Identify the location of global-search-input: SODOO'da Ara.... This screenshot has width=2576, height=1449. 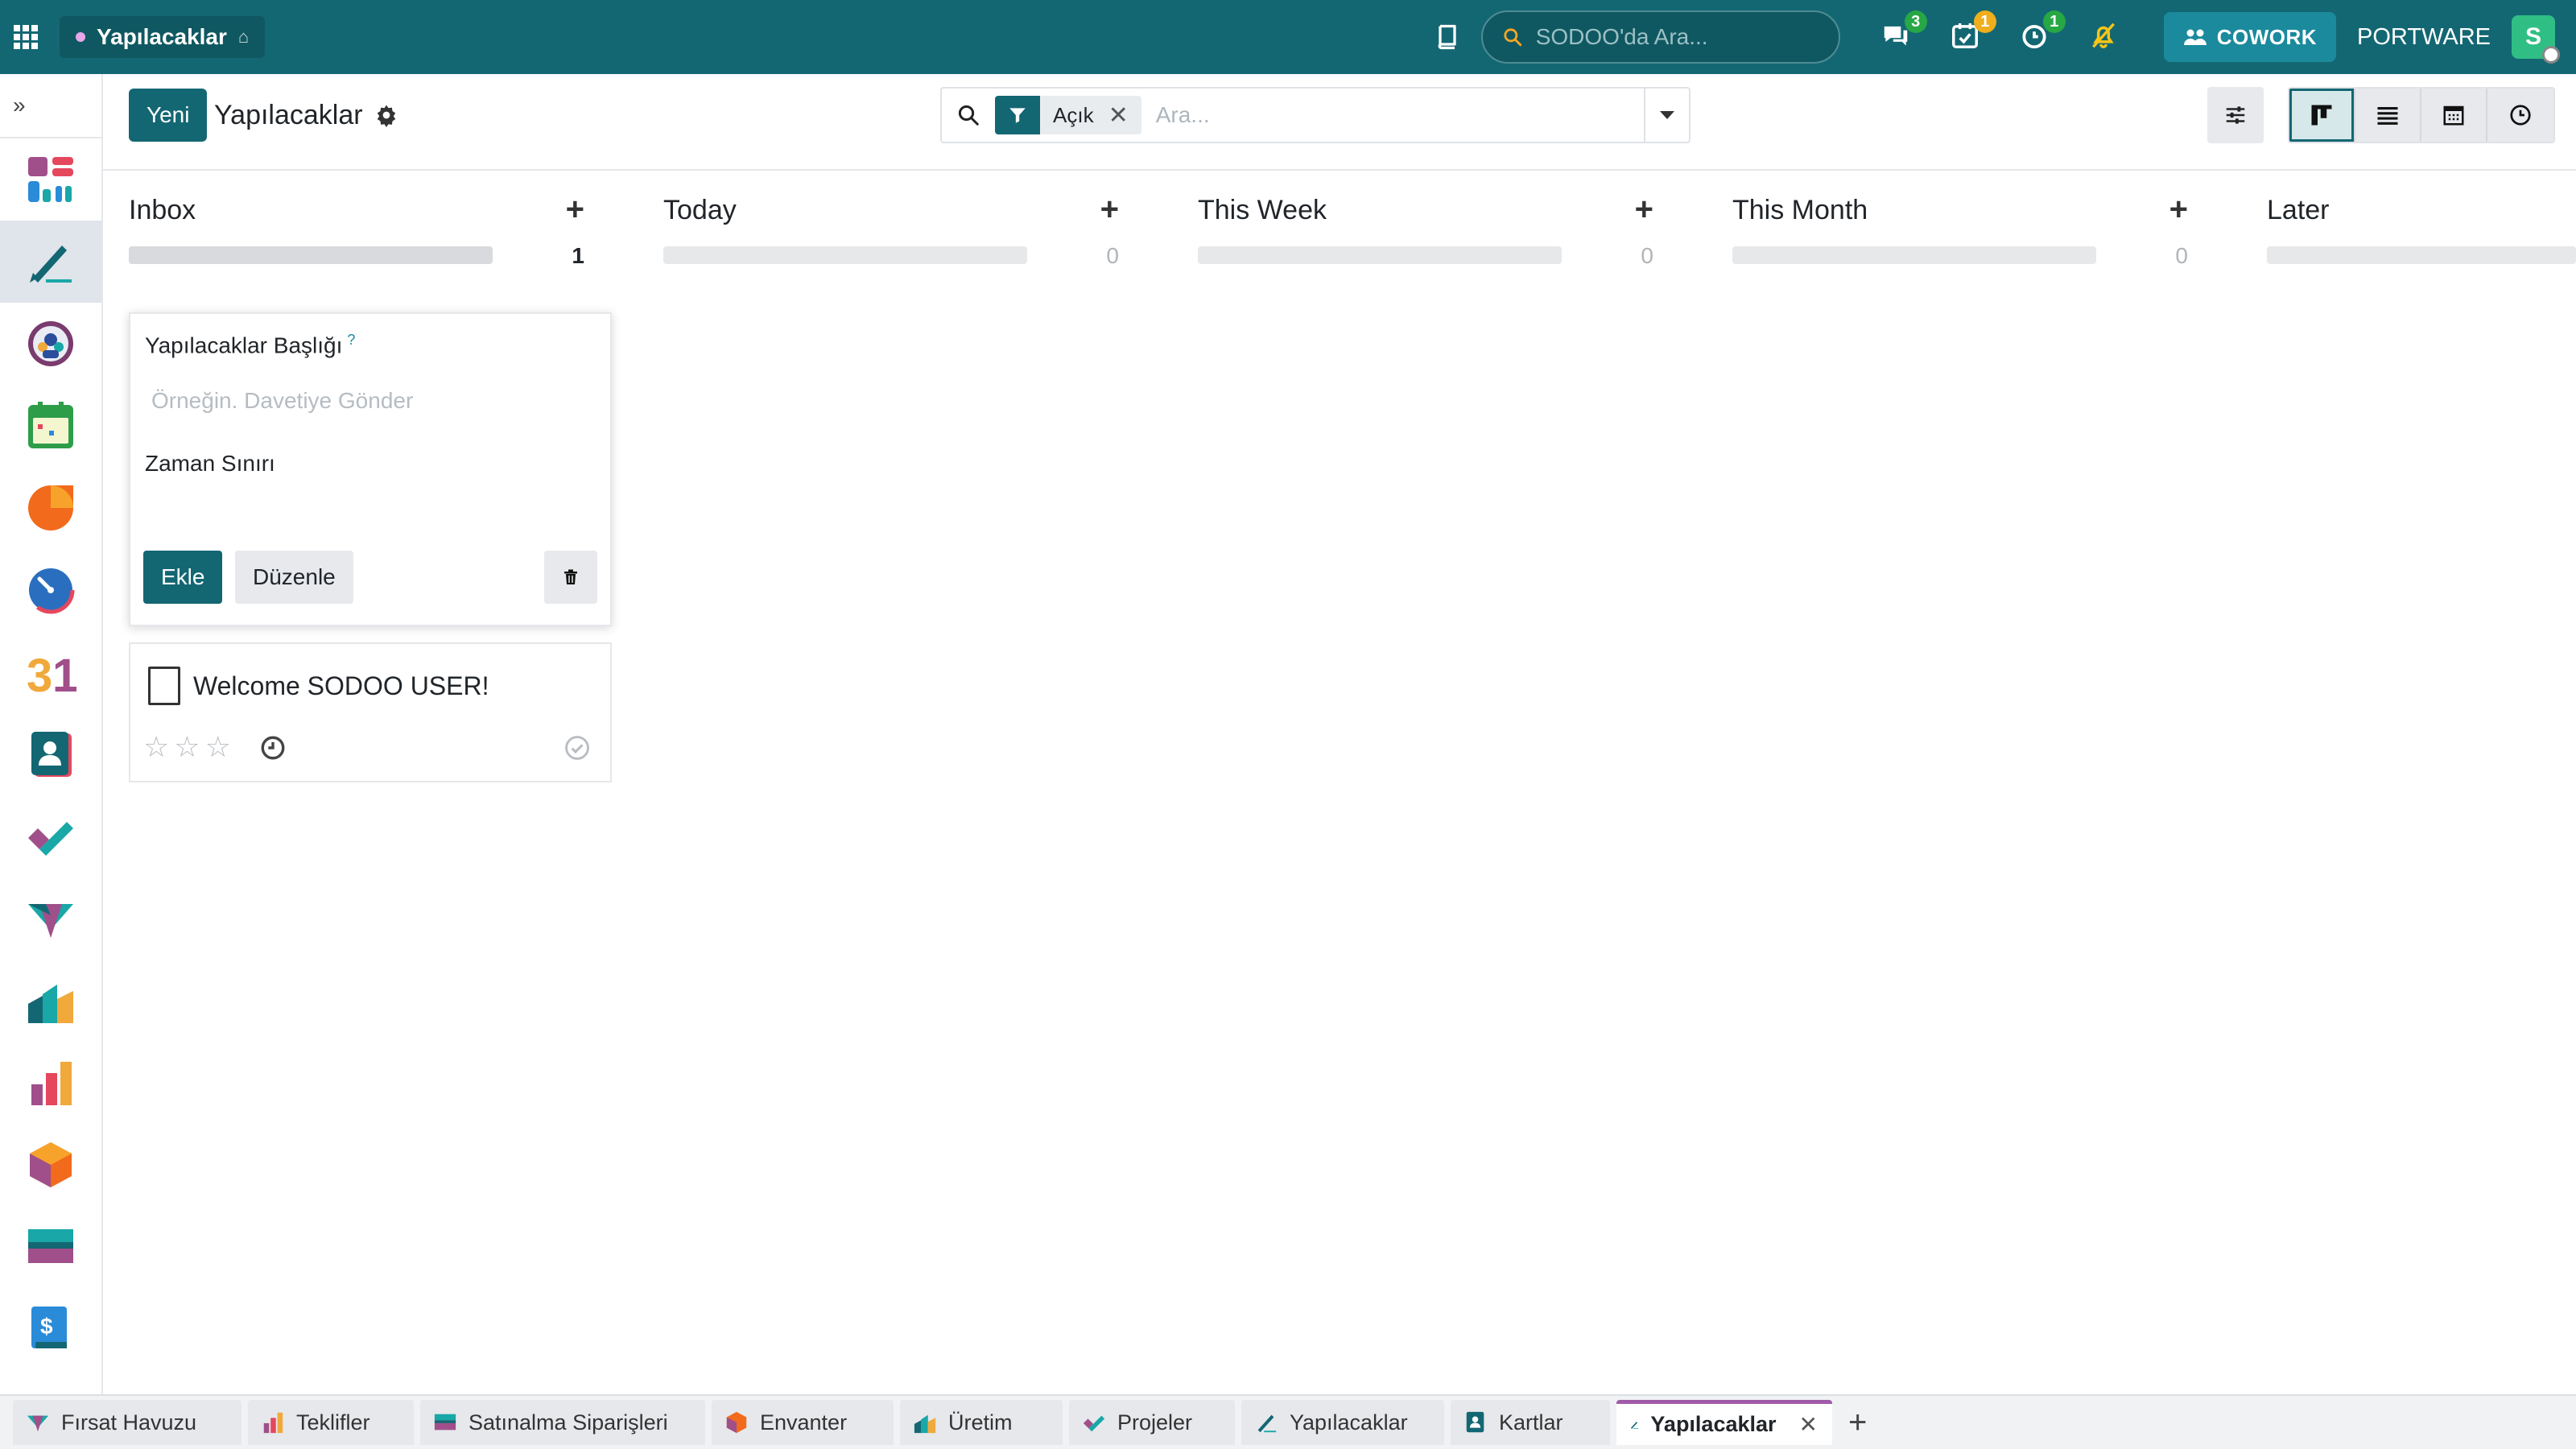
(1660, 37).